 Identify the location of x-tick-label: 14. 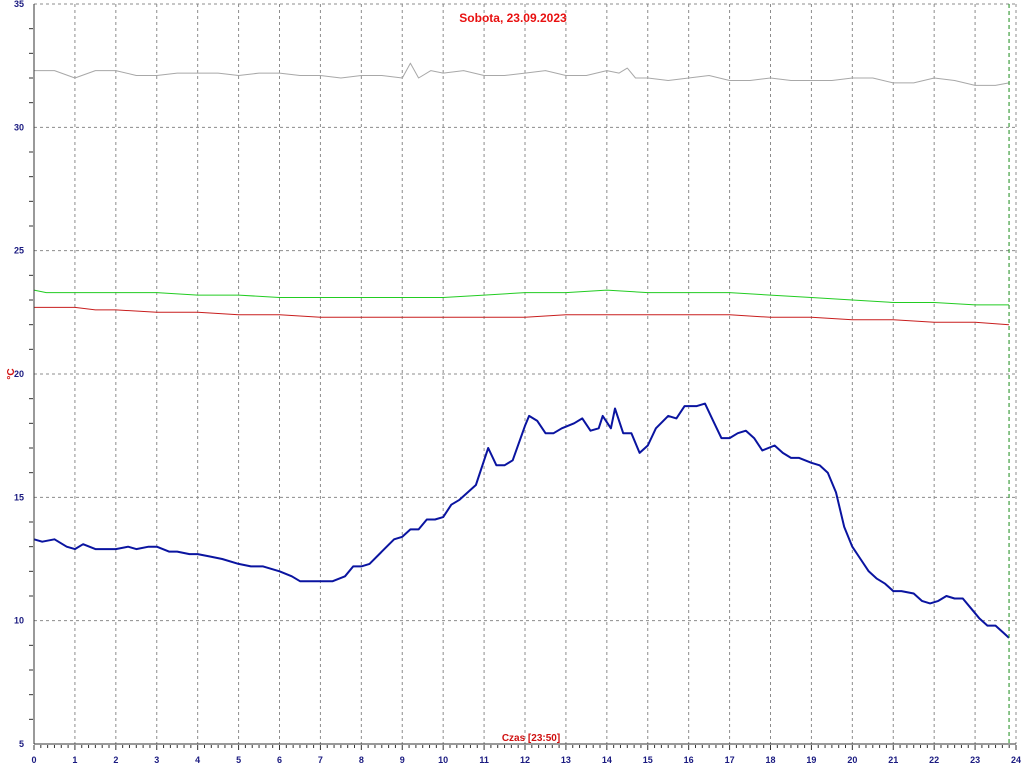
(607, 760).